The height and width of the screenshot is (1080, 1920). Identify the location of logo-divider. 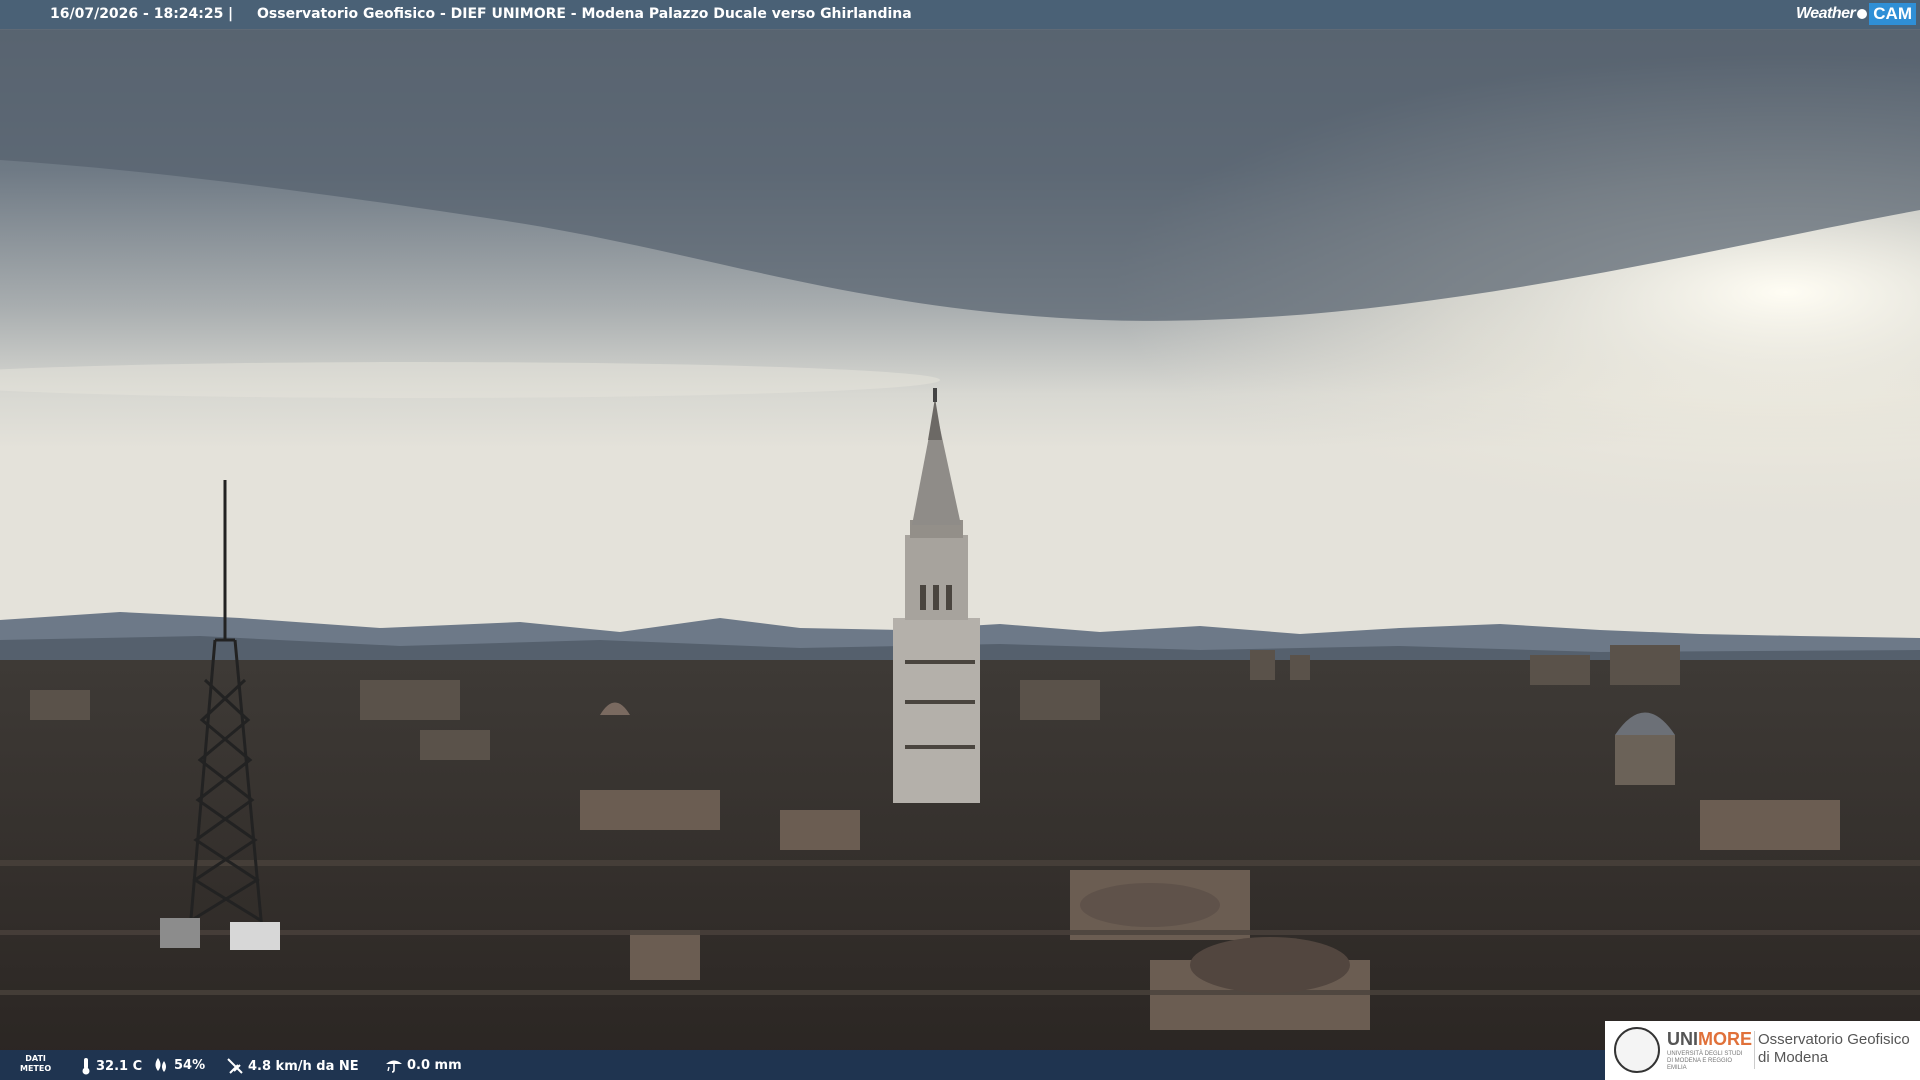
(1754, 1050).